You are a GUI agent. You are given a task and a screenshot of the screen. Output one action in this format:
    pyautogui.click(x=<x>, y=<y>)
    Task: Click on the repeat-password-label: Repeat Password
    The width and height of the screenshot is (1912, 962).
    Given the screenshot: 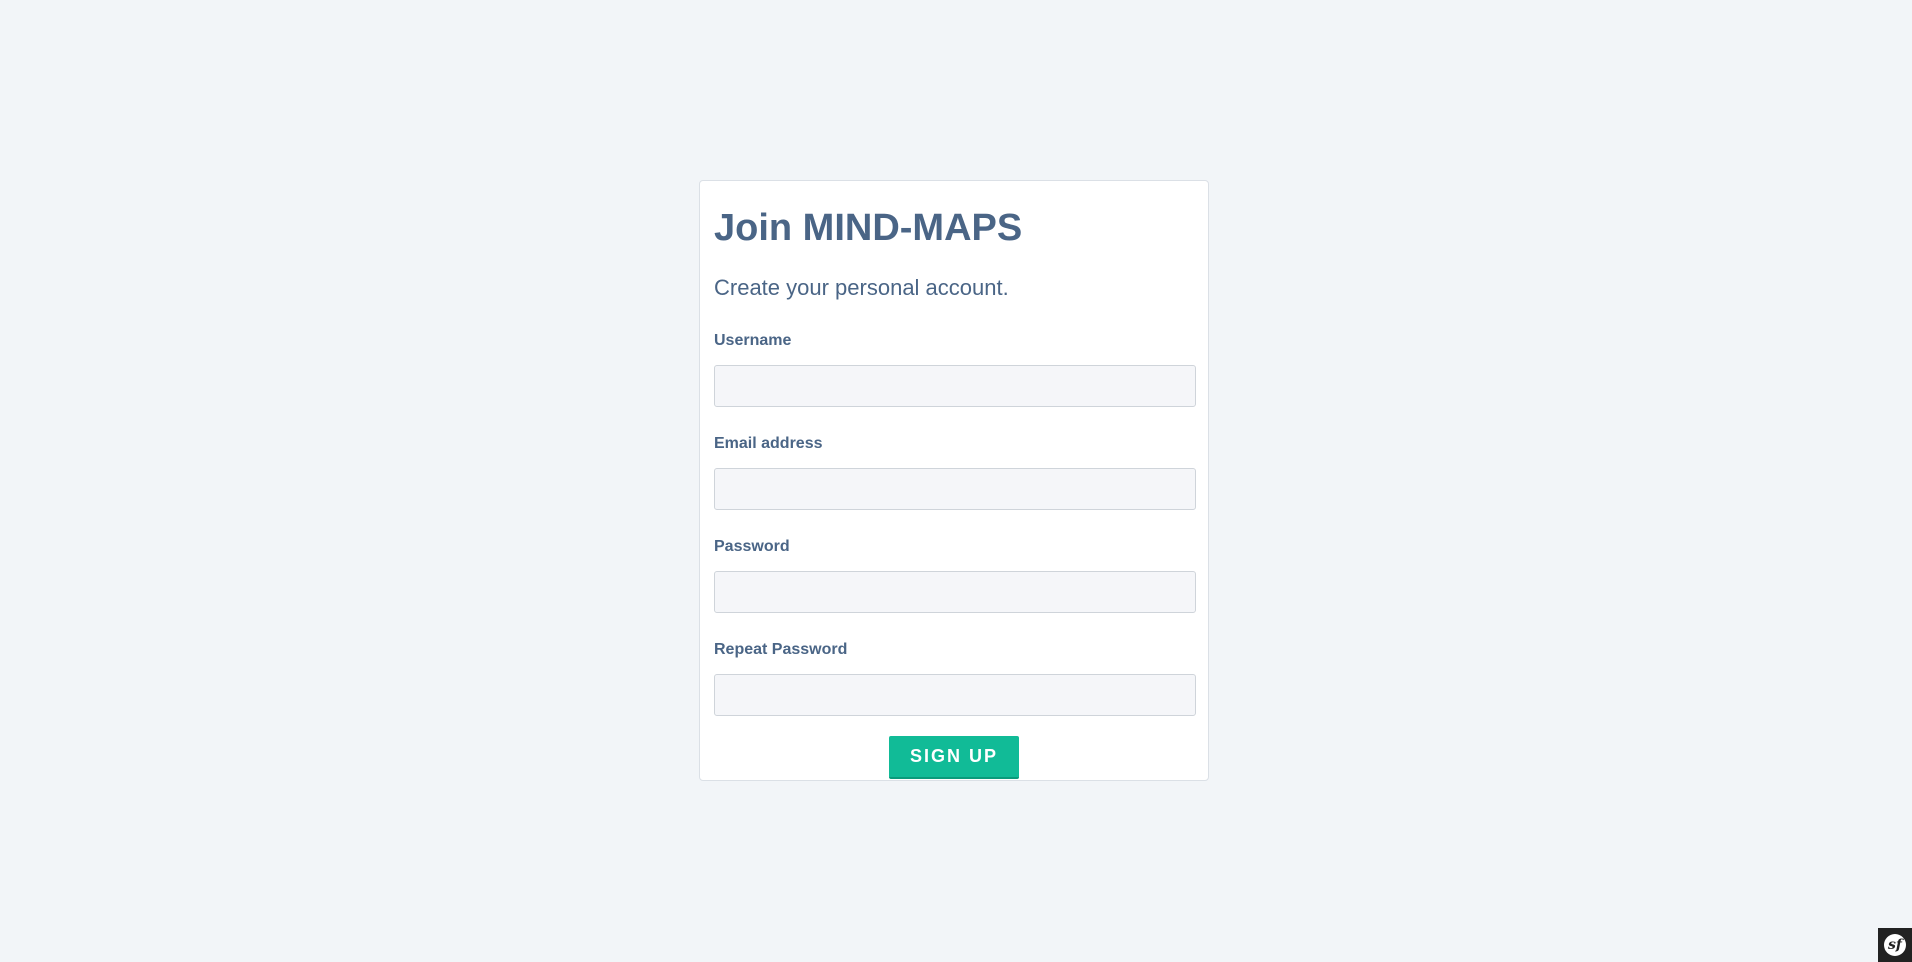 What is the action you would take?
    pyautogui.click(x=781, y=649)
    